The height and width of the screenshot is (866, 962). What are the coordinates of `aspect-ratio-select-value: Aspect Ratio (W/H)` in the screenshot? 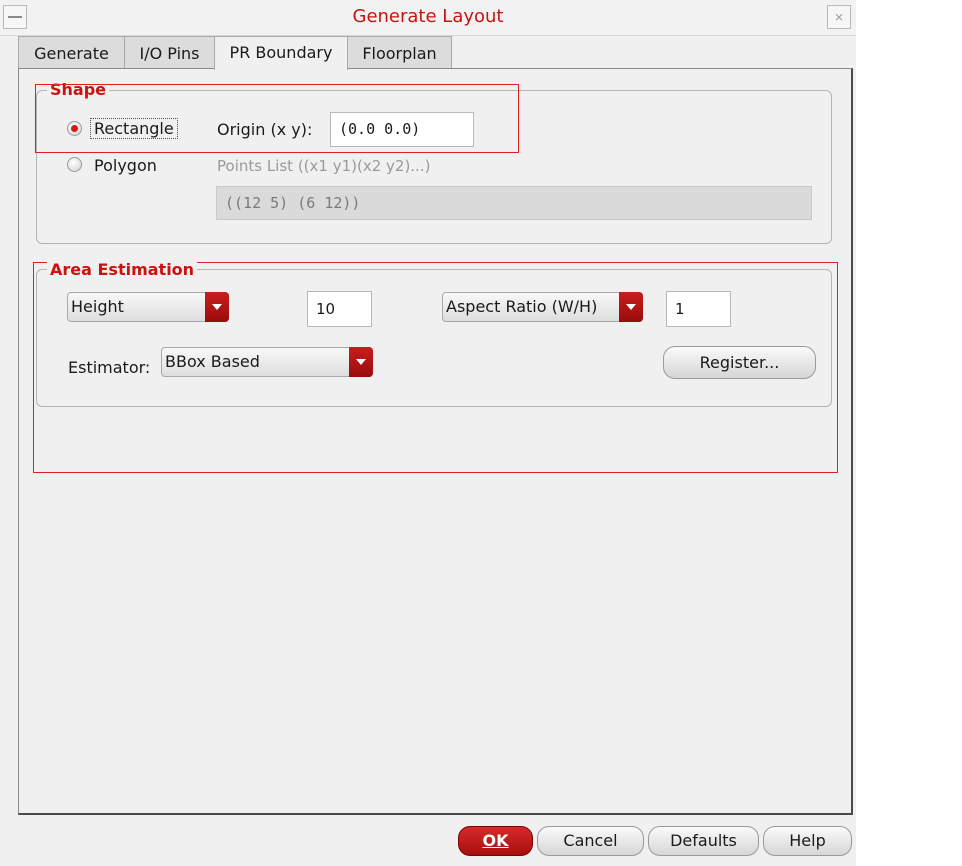 It's located at (522, 306).